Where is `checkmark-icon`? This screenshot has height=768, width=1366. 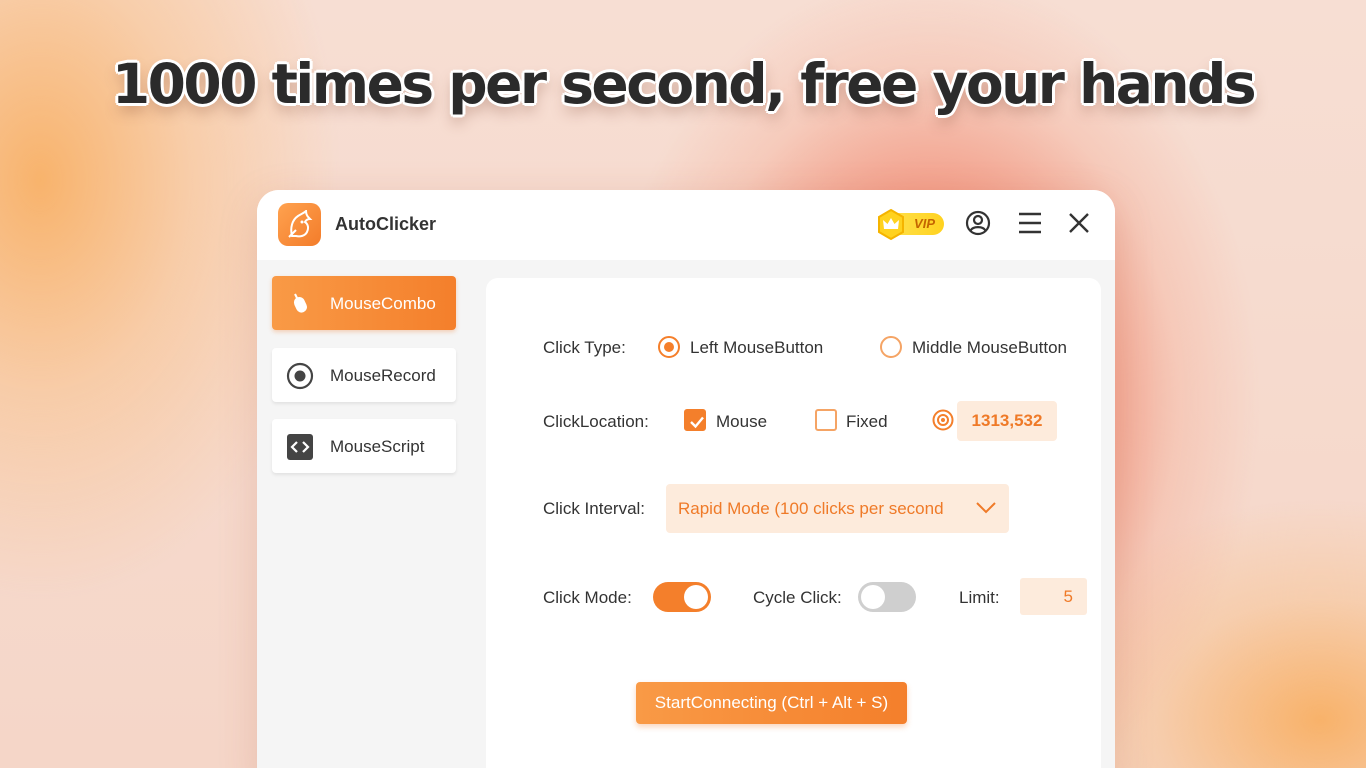 checkmark-icon is located at coordinates (697, 422).